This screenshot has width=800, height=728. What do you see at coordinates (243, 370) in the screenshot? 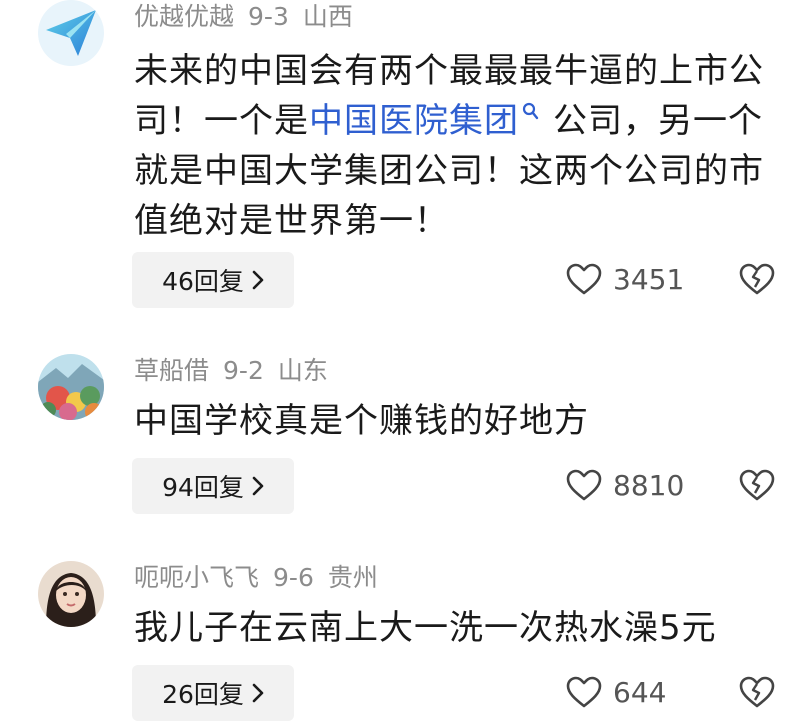
I see `comment-date: 9-2` at bounding box center [243, 370].